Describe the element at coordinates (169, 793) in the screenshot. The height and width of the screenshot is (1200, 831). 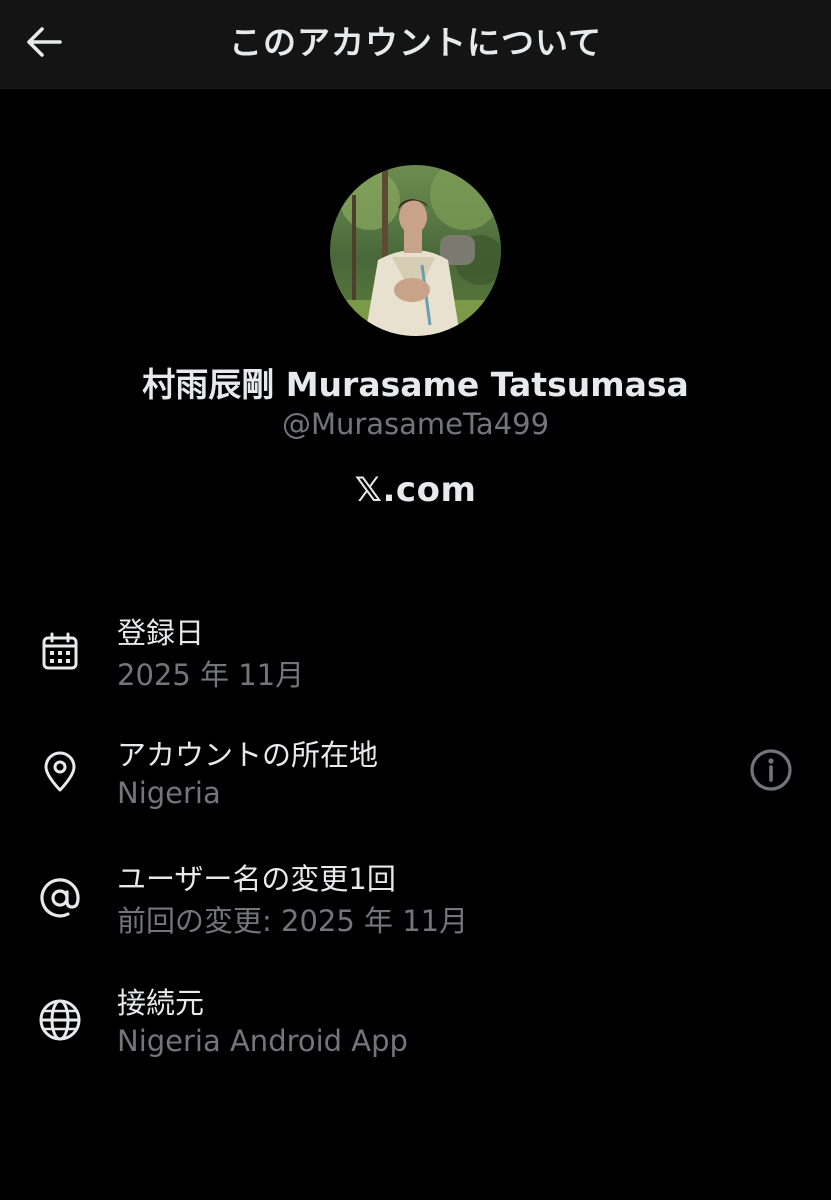
I see `detail-value: Nigeria` at that location.